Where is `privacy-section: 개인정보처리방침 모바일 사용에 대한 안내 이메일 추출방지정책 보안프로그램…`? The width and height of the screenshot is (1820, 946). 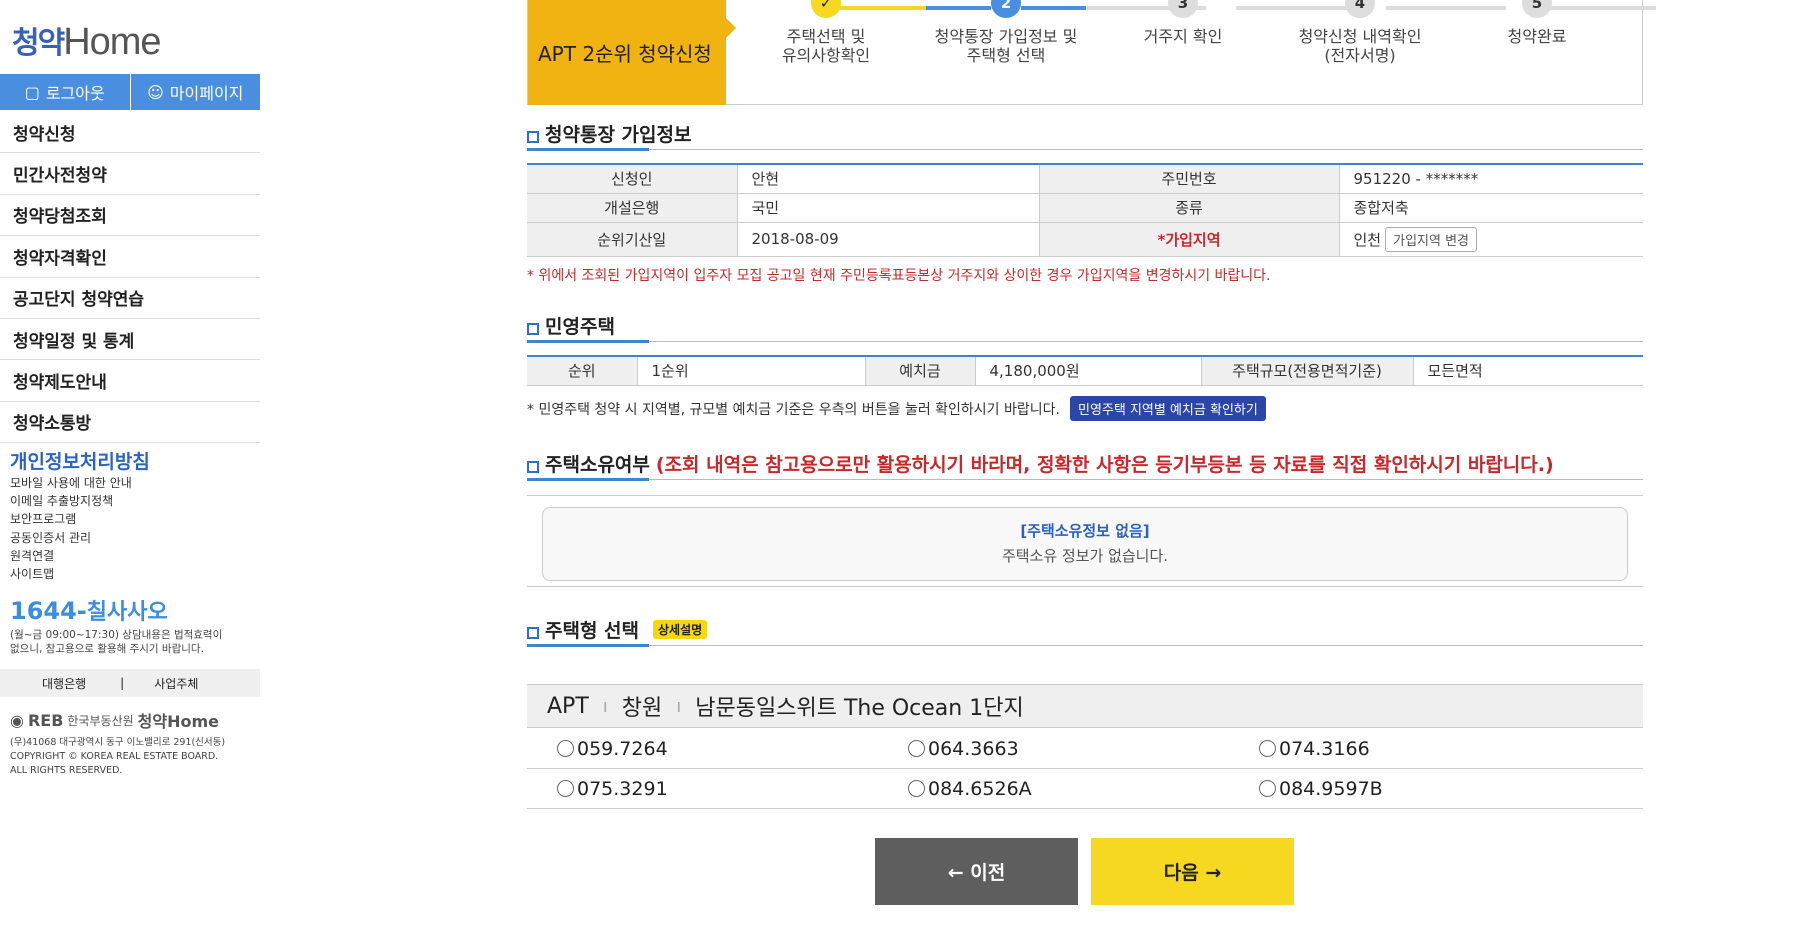 privacy-section: 개인정보처리방침 모바일 사용에 대한 안내 이메일 추출방지정책 보안프로그램… is located at coordinates (80, 515).